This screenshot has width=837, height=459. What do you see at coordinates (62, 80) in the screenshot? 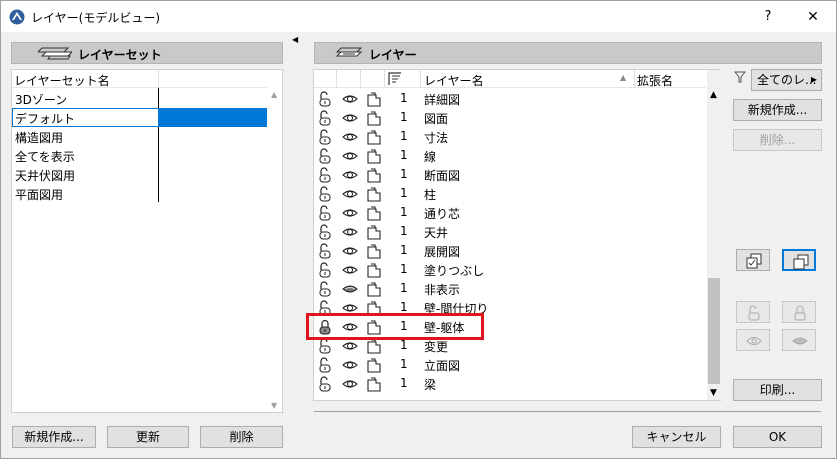
I see `layer-set-name-column: レイヤーセット名` at bounding box center [62, 80].